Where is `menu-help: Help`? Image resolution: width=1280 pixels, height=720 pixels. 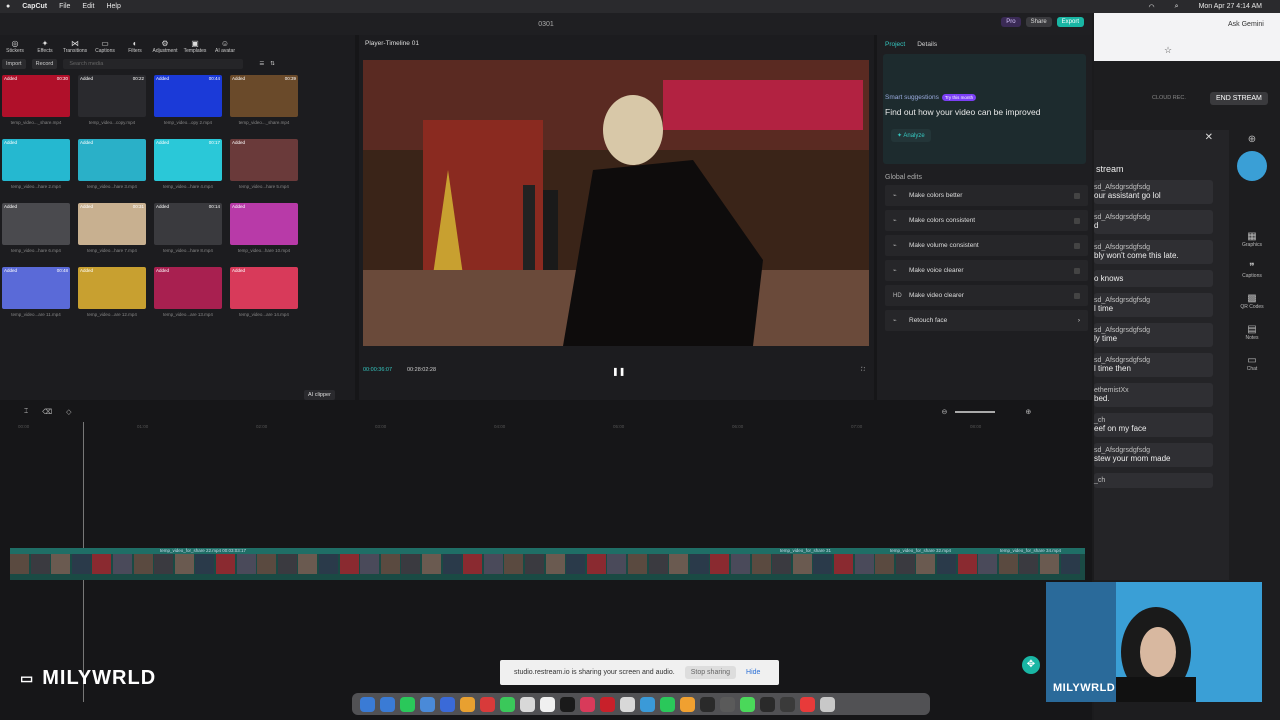
menu-help: Help is located at coordinates (113, 6).